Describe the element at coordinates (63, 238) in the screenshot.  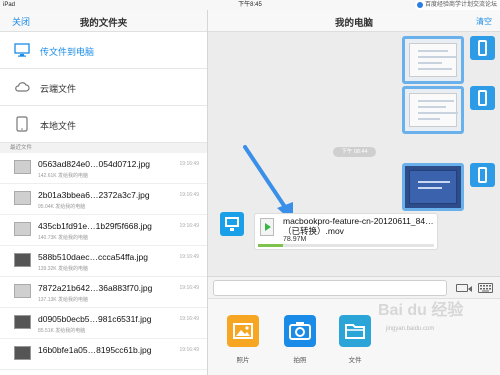
I see `file-meta: 140.73K 发给我的电脑` at that location.